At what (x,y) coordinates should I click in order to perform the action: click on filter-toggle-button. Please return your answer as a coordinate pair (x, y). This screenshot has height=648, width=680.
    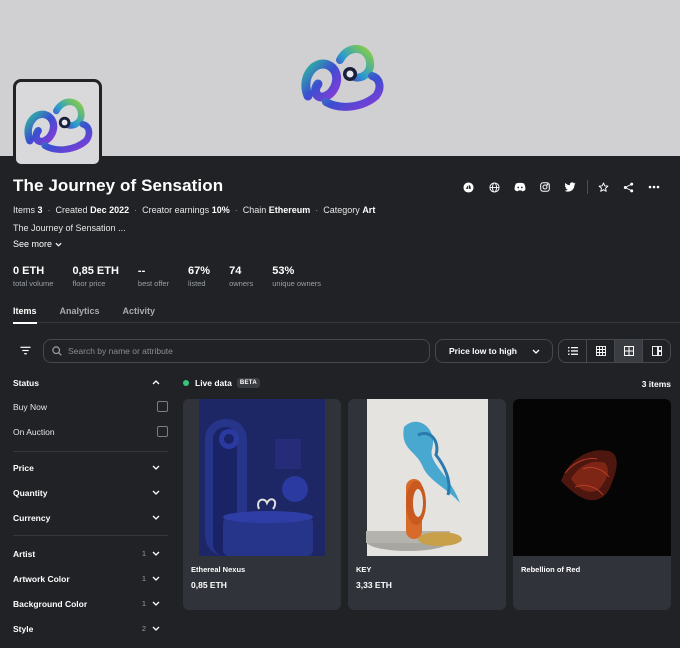
    Looking at the image, I should click on (25, 350).